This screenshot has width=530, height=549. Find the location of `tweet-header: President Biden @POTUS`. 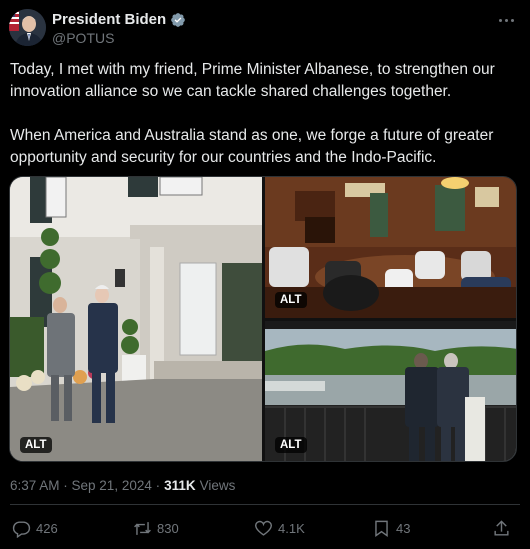

tweet-header: President Biden @POTUS is located at coordinates (265, 28).